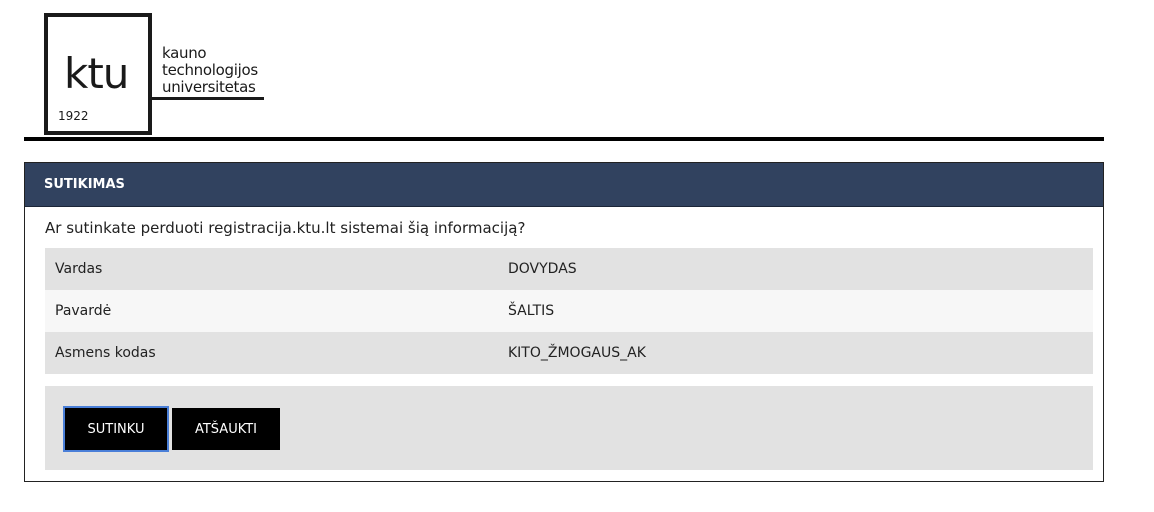 The image size is (1154, 512). Describe the element at coordinates (564, 139) in the screenshot. I see `header-divider` at that location.